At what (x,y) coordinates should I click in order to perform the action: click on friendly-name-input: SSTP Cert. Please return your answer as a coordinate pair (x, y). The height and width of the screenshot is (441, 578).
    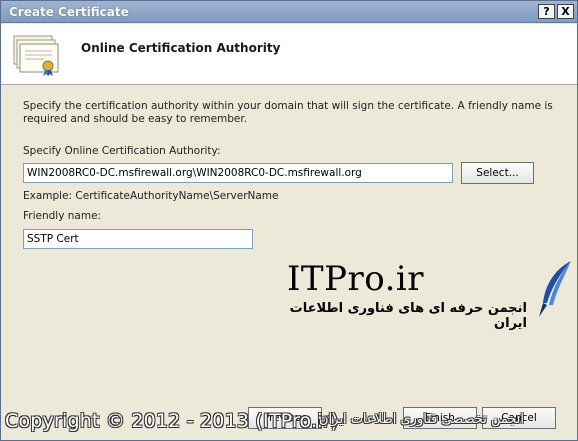
    Looking at the image, I should click on (138, 239).